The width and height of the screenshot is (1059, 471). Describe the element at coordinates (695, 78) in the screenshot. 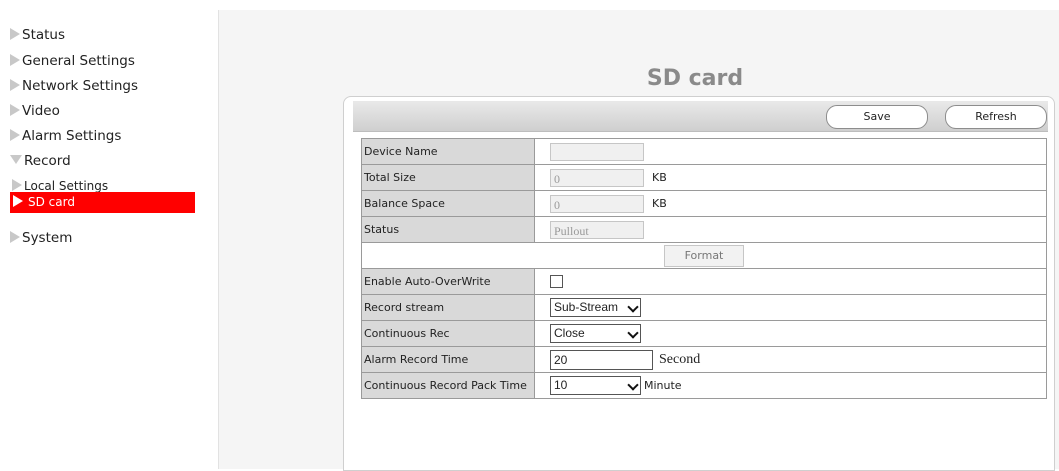

I see `page-title: SD card` at that location.